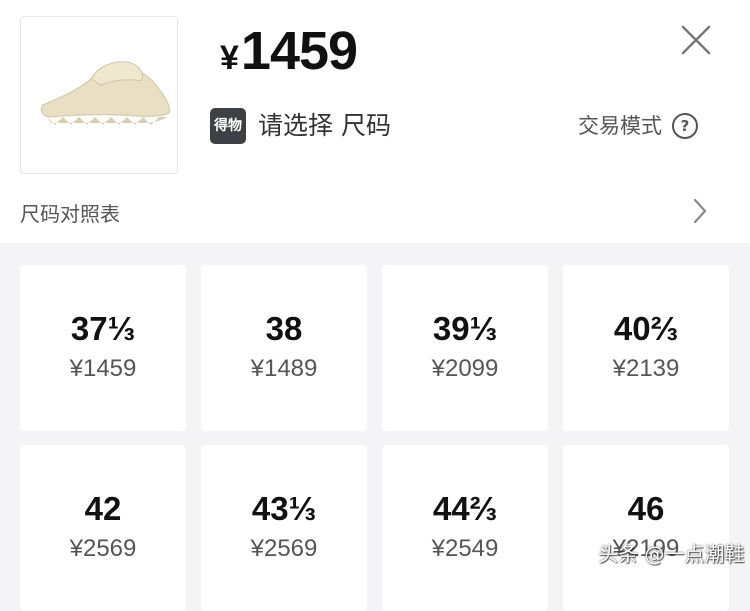 The height and width of the screenshot is (611, 750). Describe the element at coordinates (70, 214) in the screenshot. I see `size-chart-label: 尺码对照表` at that location.